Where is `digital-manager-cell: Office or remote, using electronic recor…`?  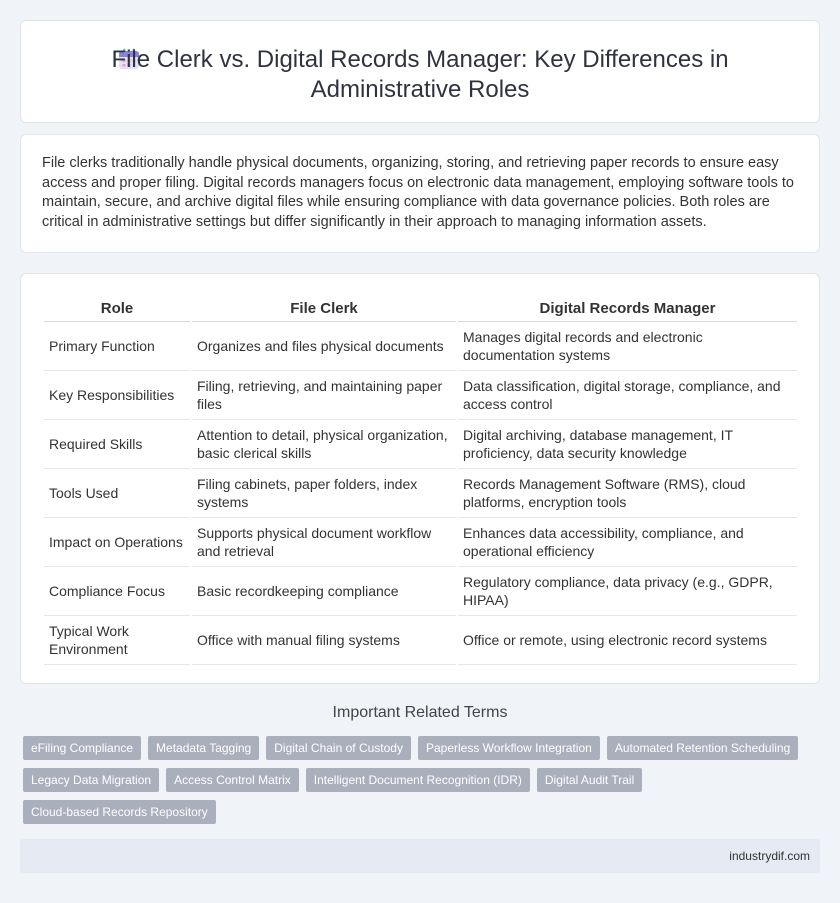
digital-manager-cell: Office or remote, using electronic recor… is located at coordinates (627, 640).